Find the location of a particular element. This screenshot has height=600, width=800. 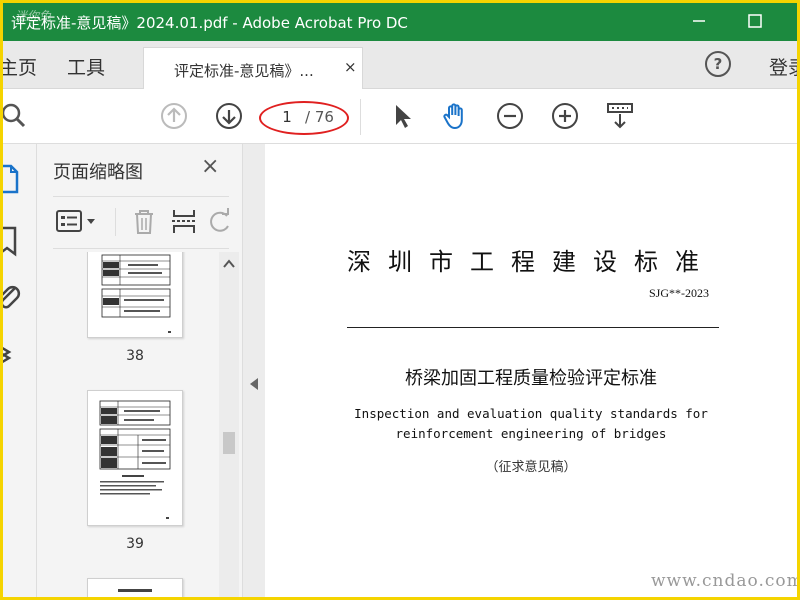

scroll-up-icon is located at coordinates (229, 264).